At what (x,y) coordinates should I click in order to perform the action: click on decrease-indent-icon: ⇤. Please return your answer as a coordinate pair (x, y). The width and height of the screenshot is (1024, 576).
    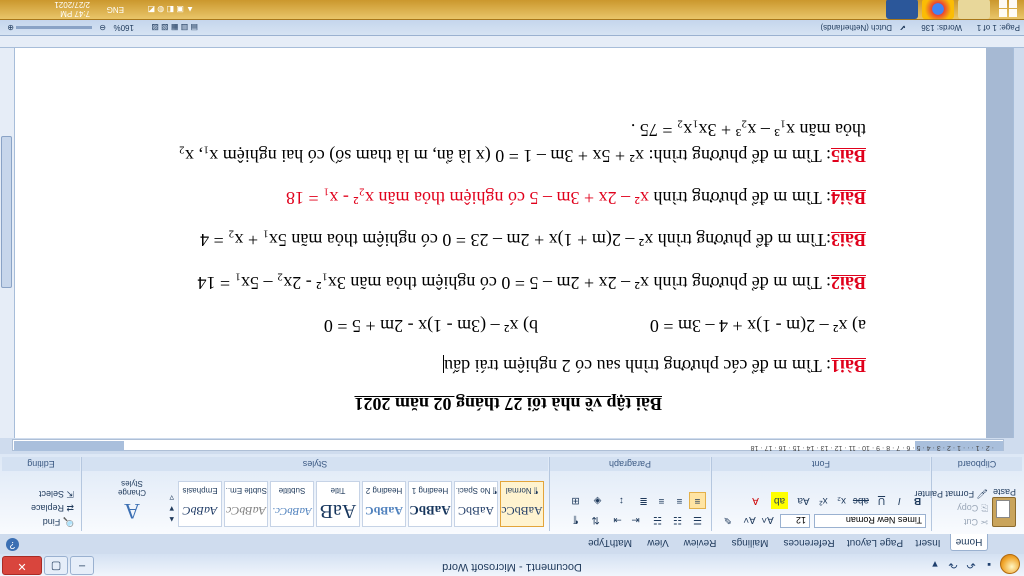
    Looking at the image, I should click on (635, 519).